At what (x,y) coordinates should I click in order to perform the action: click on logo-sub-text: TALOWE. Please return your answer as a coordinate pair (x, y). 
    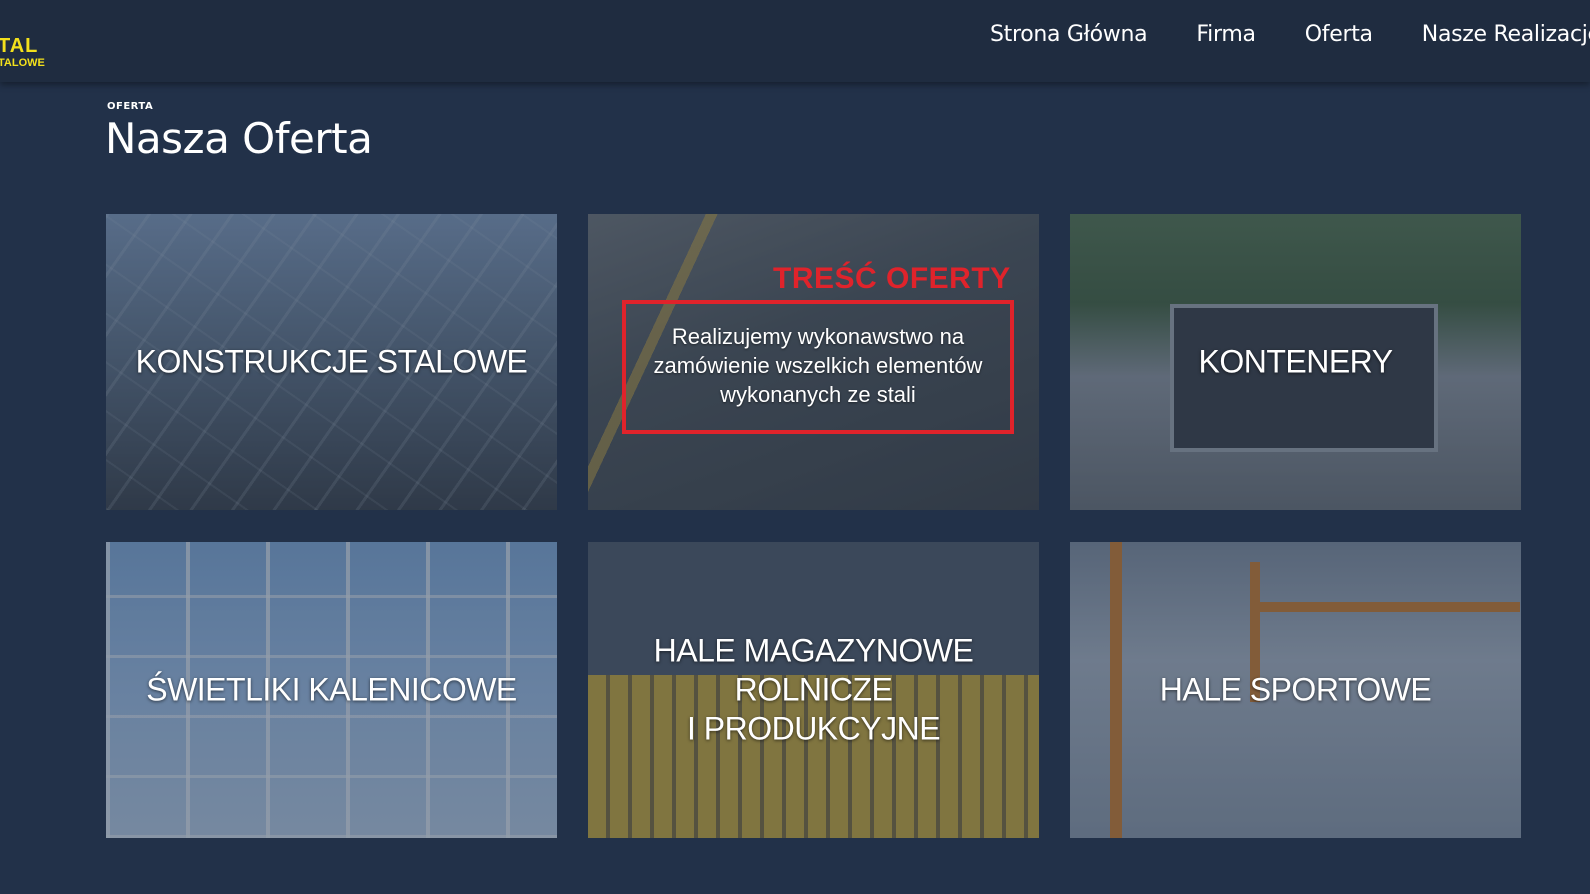
    Looking at the image, I should click on (22, 63).